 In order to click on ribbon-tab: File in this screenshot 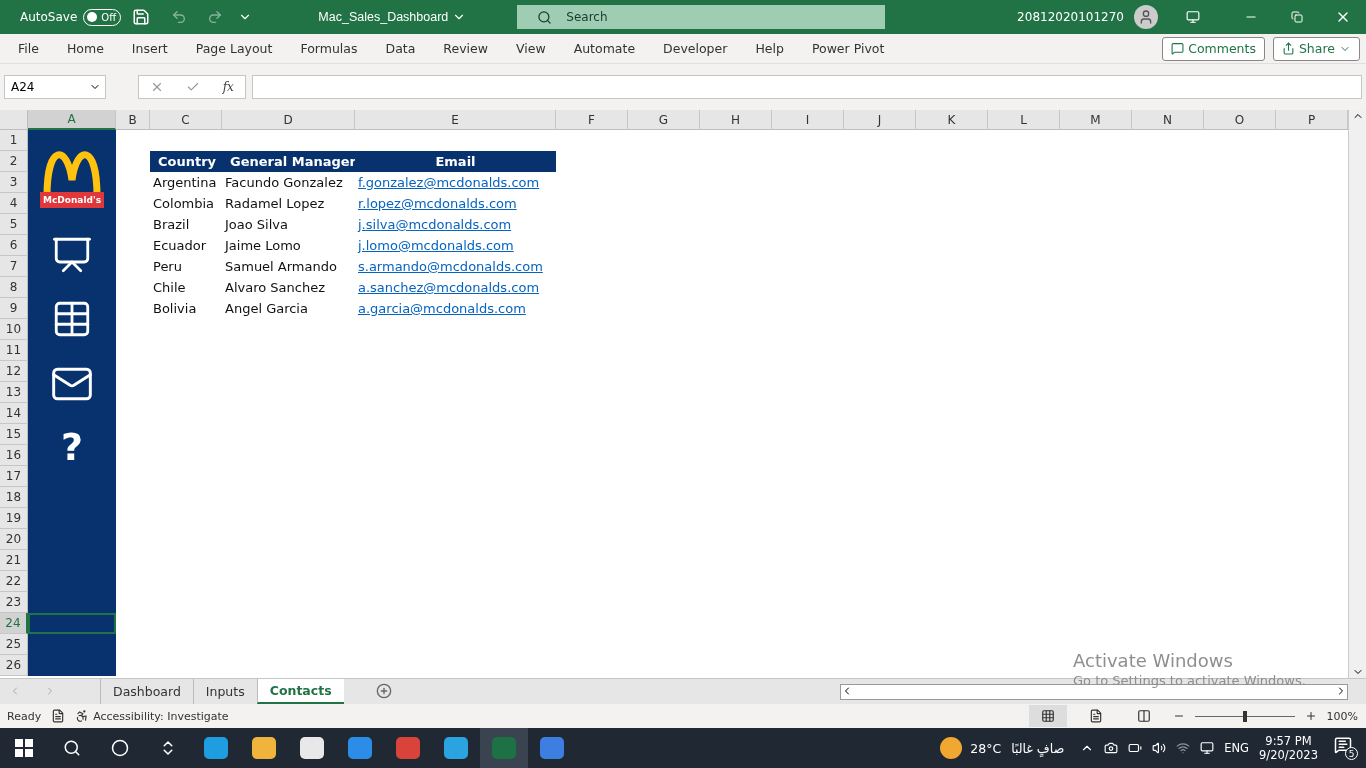, I will do `click(28, 48)`.